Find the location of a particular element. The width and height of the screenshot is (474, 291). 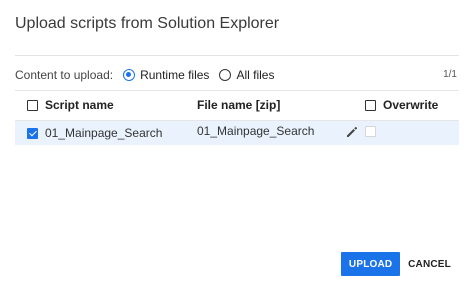

all-files-radio is located at coordinates (225, 75).